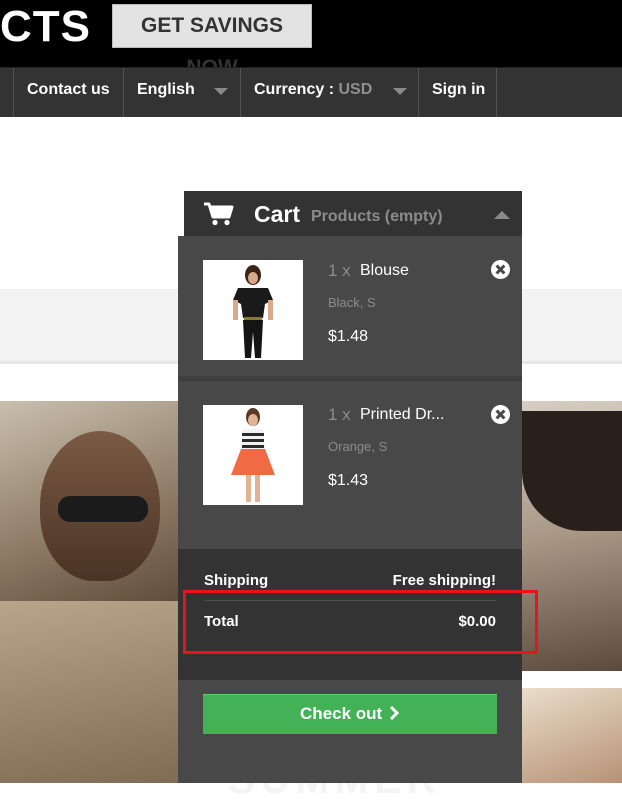  I want to click on currency-label: Currency :, so click(294, 89).